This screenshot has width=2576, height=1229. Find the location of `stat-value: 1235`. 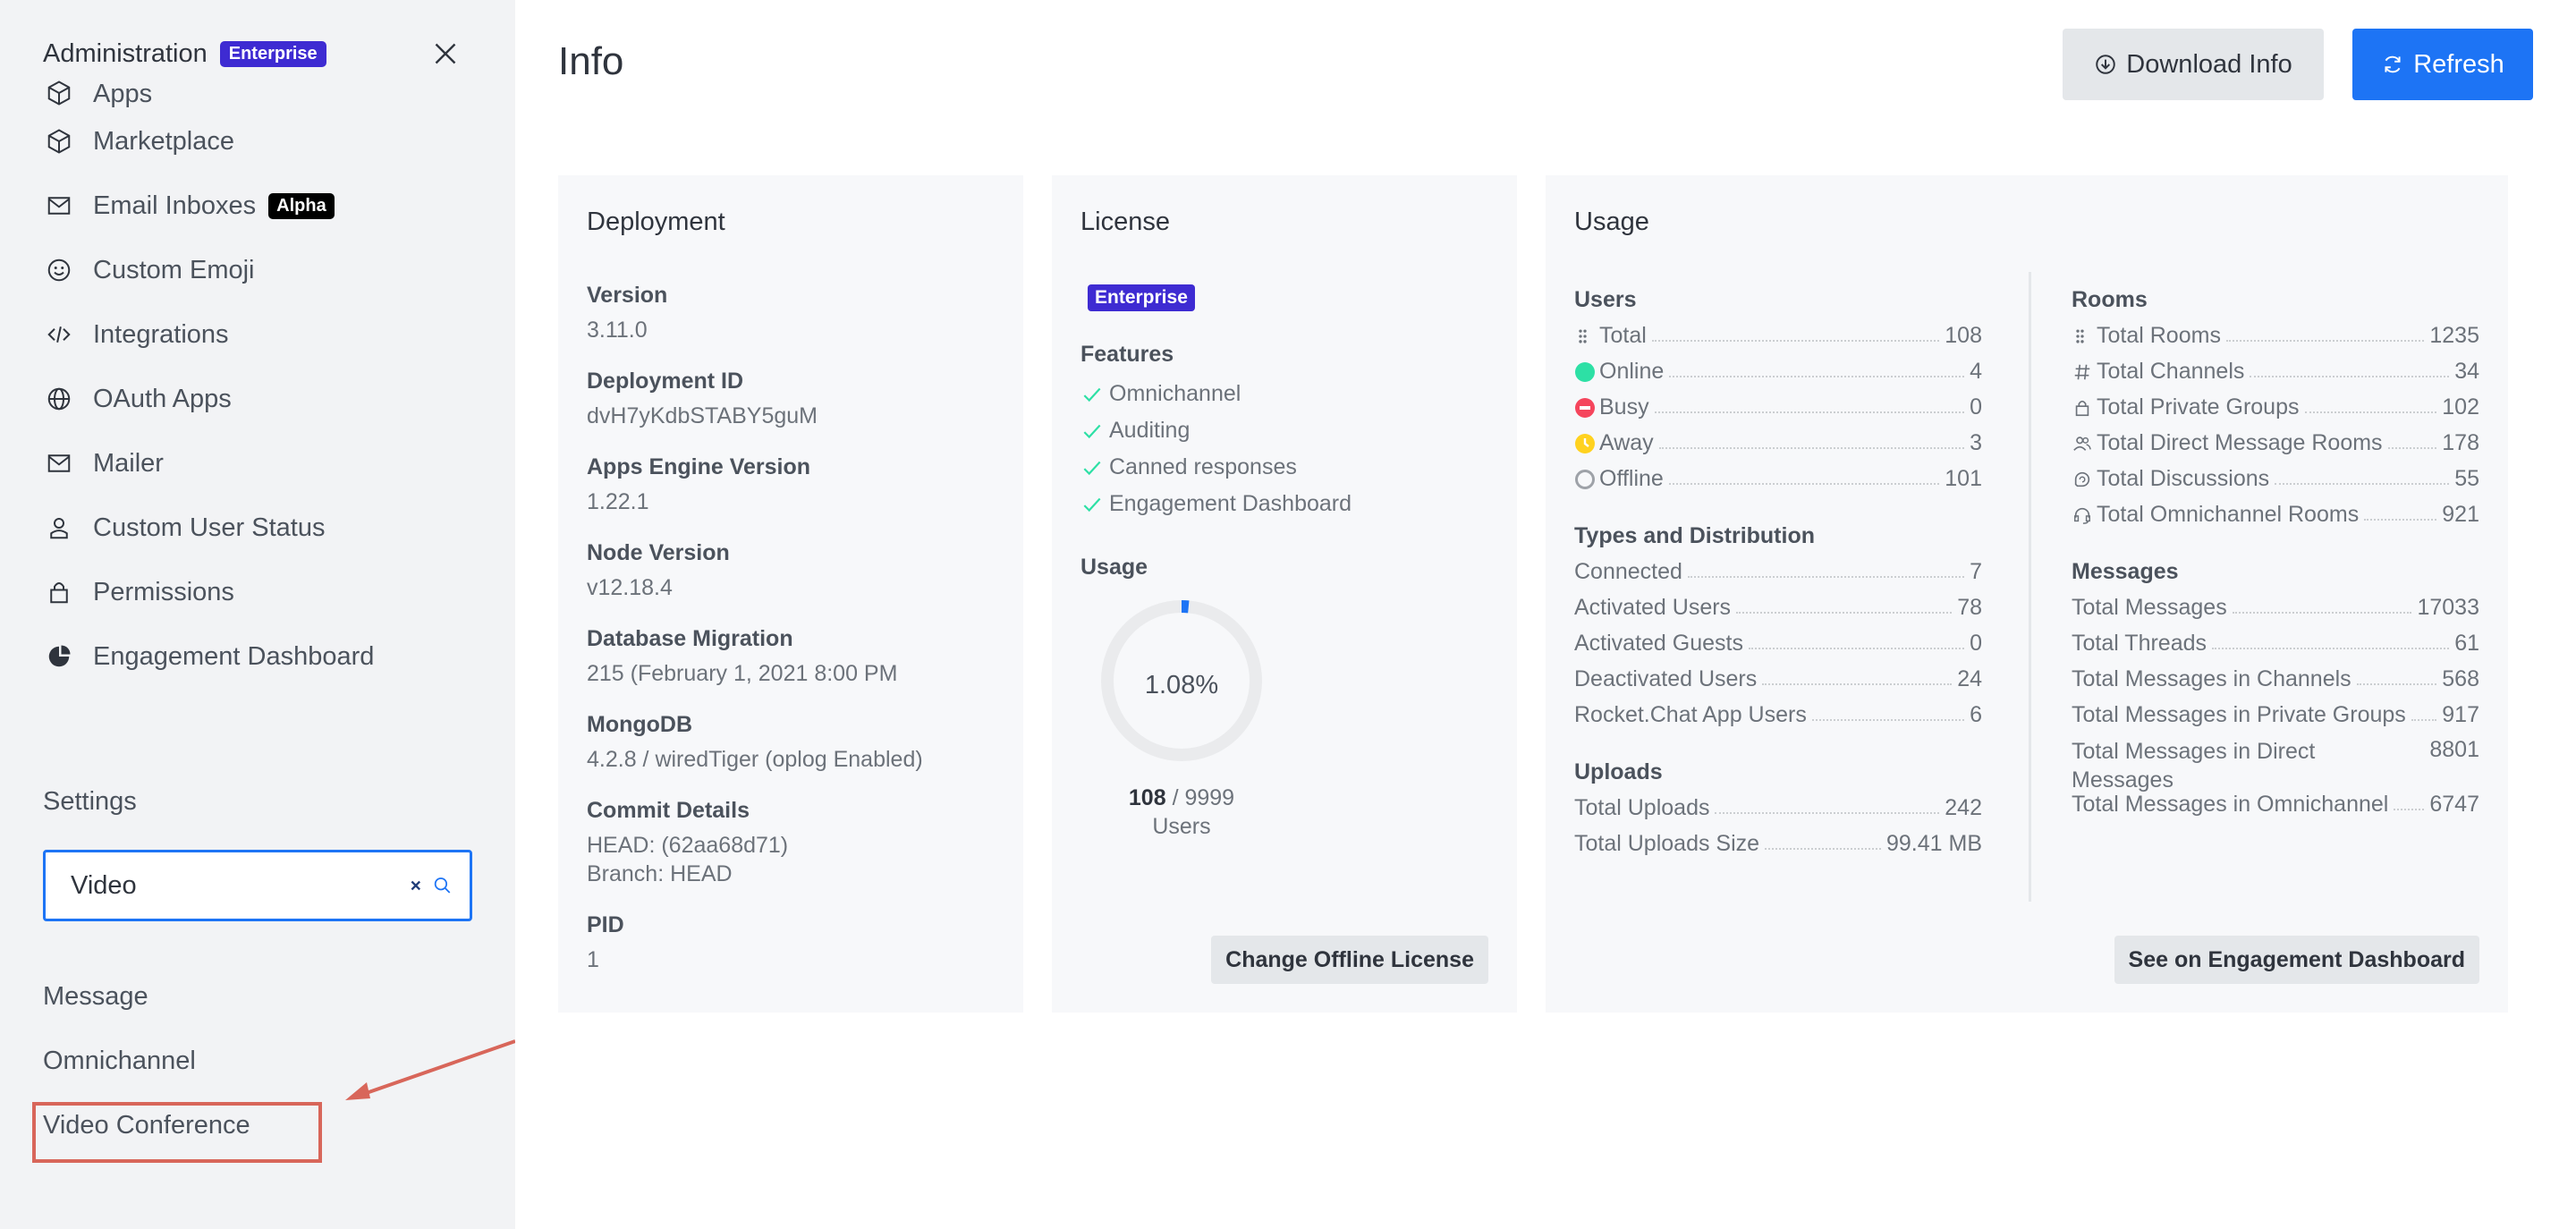

stat-value: 1235 is located at coordinates (2454, 335).